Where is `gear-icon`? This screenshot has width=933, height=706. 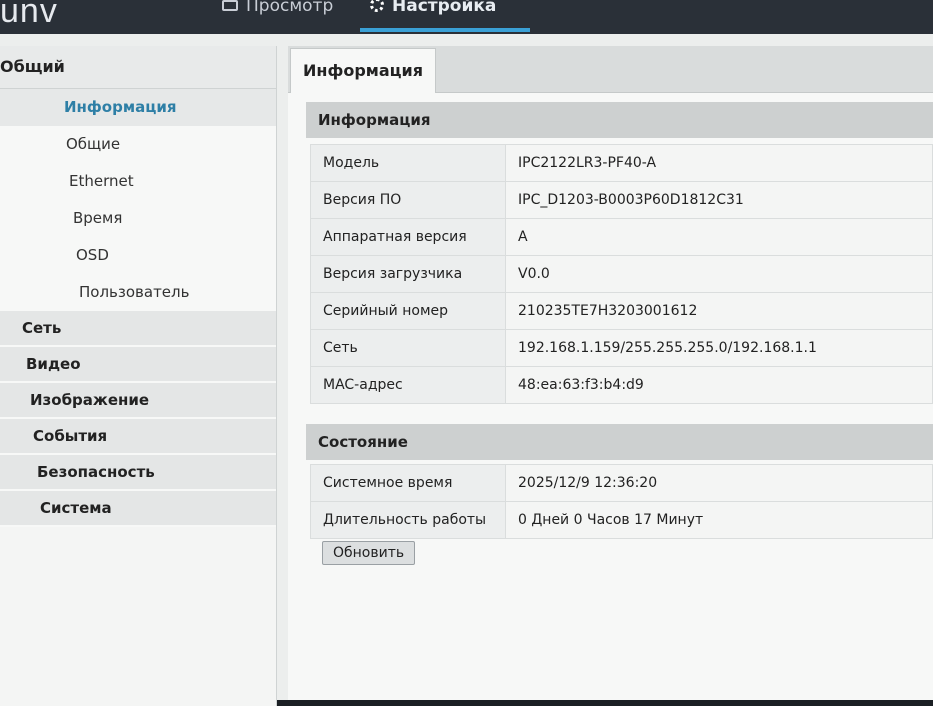
gear-icon is located at coordinates (377, 6).